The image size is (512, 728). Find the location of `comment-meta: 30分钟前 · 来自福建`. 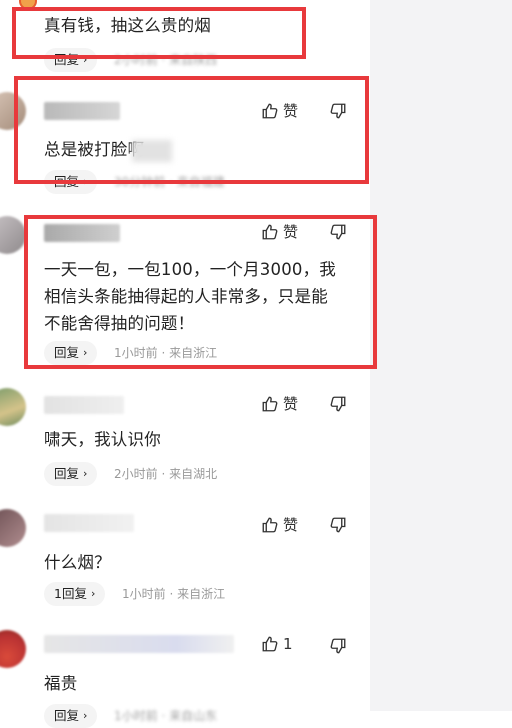

comment-meta: 30分钟前 · 来自福建 is located at coordinates (169, 182).